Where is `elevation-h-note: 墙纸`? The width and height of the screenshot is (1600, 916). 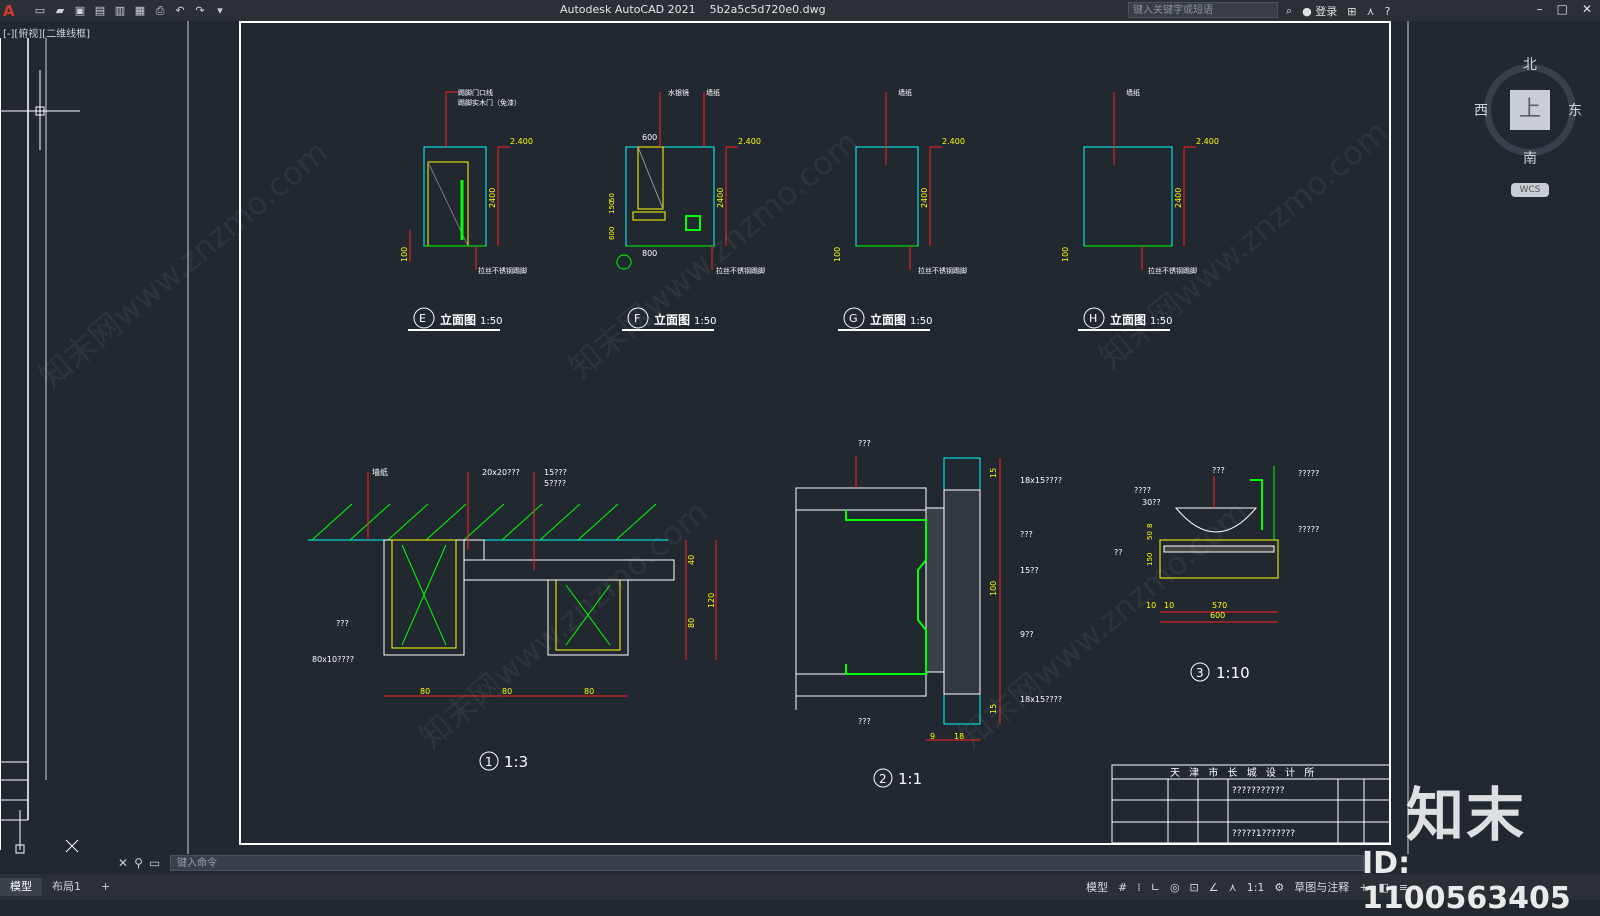 elevation-h-note: 墙纸 is located at coordinates (1133, 92).